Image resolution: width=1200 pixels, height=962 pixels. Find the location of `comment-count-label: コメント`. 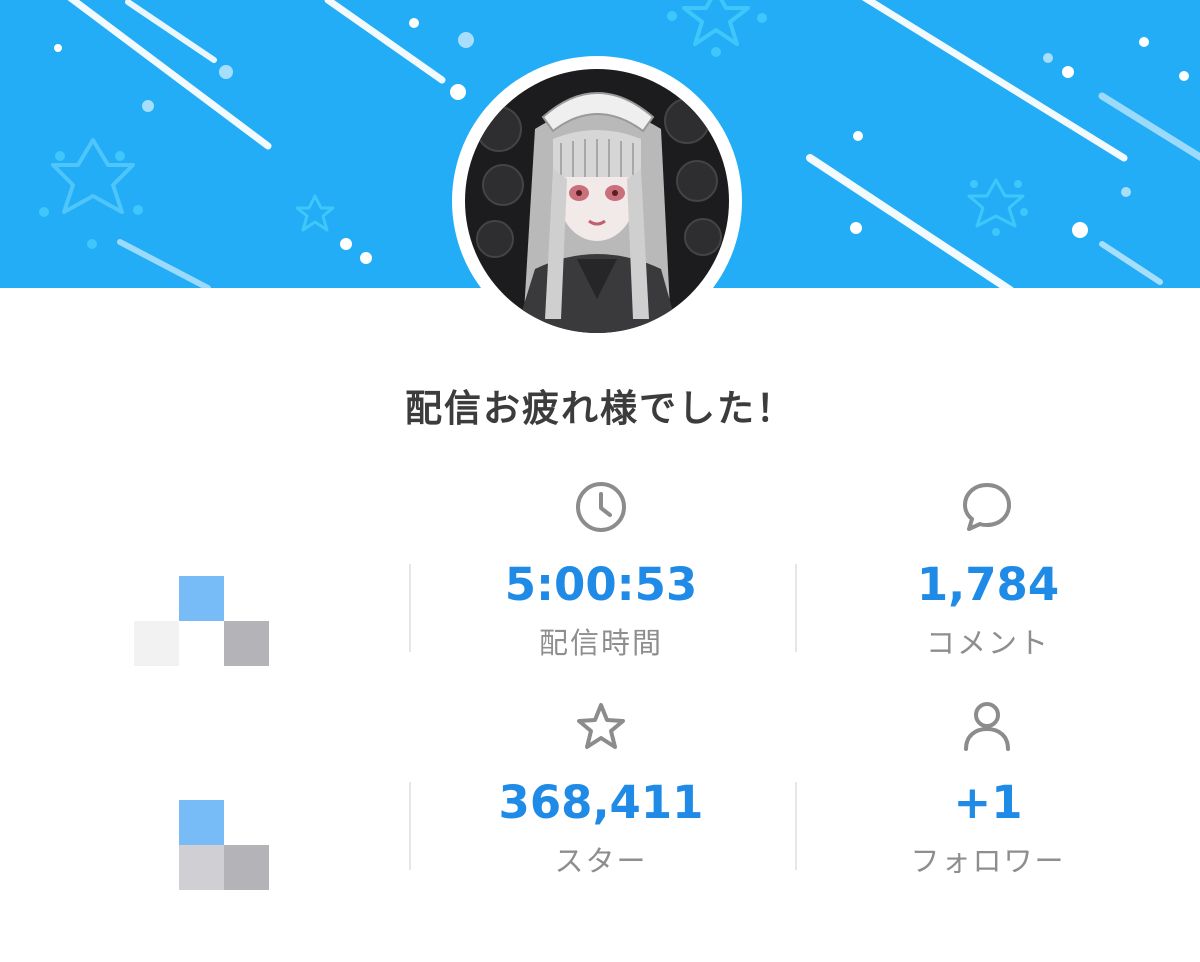

comment-count-label: コメント is located at coordinates (987, 643).